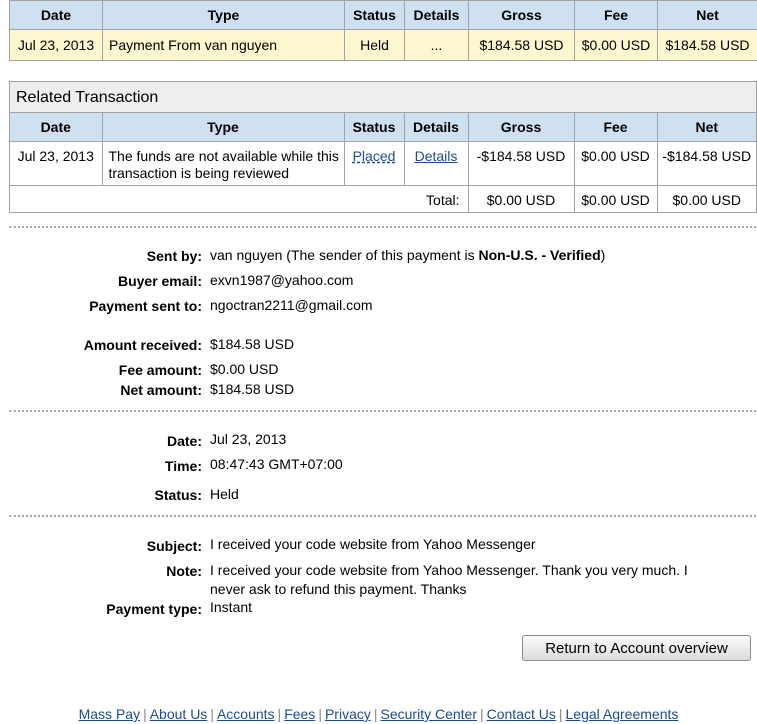  What do you see at coordinates (56, 163) in the screenshot?
I see `related-date: Jul 23, 2013` at bounding box center [56, 163].